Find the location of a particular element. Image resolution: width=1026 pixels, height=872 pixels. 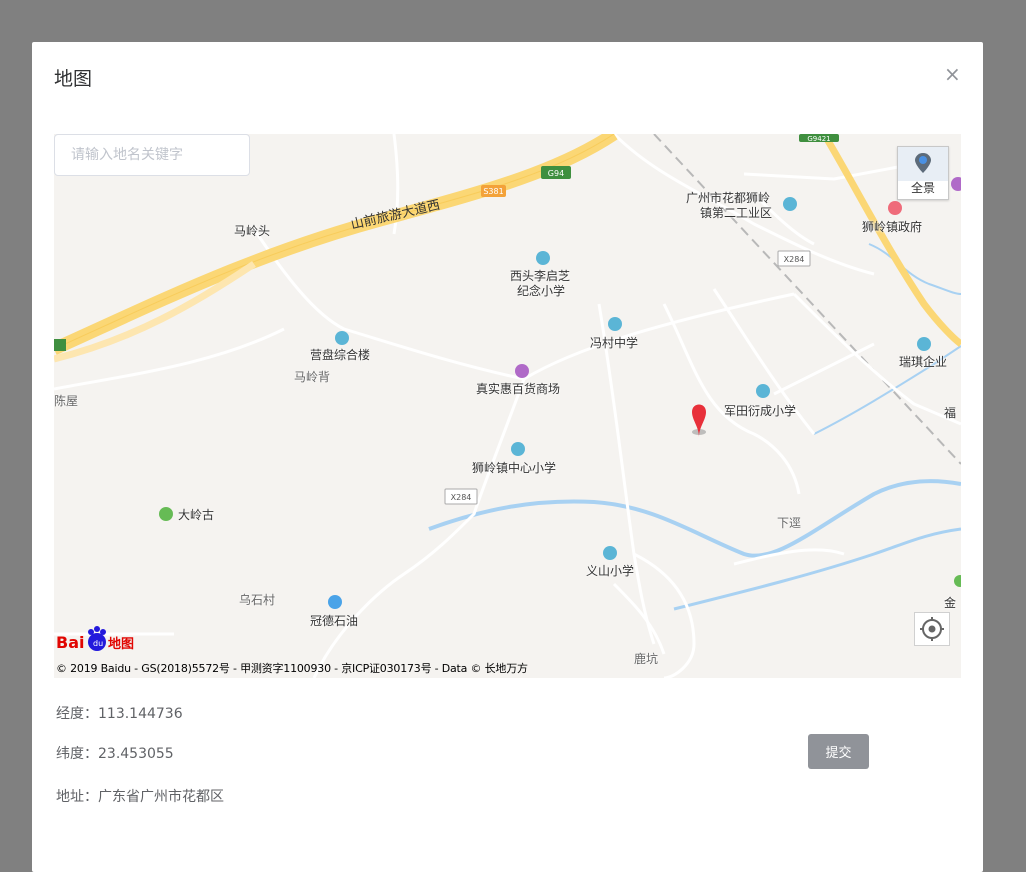

dialog-title: 地图 is located at coordinates (73, 79).